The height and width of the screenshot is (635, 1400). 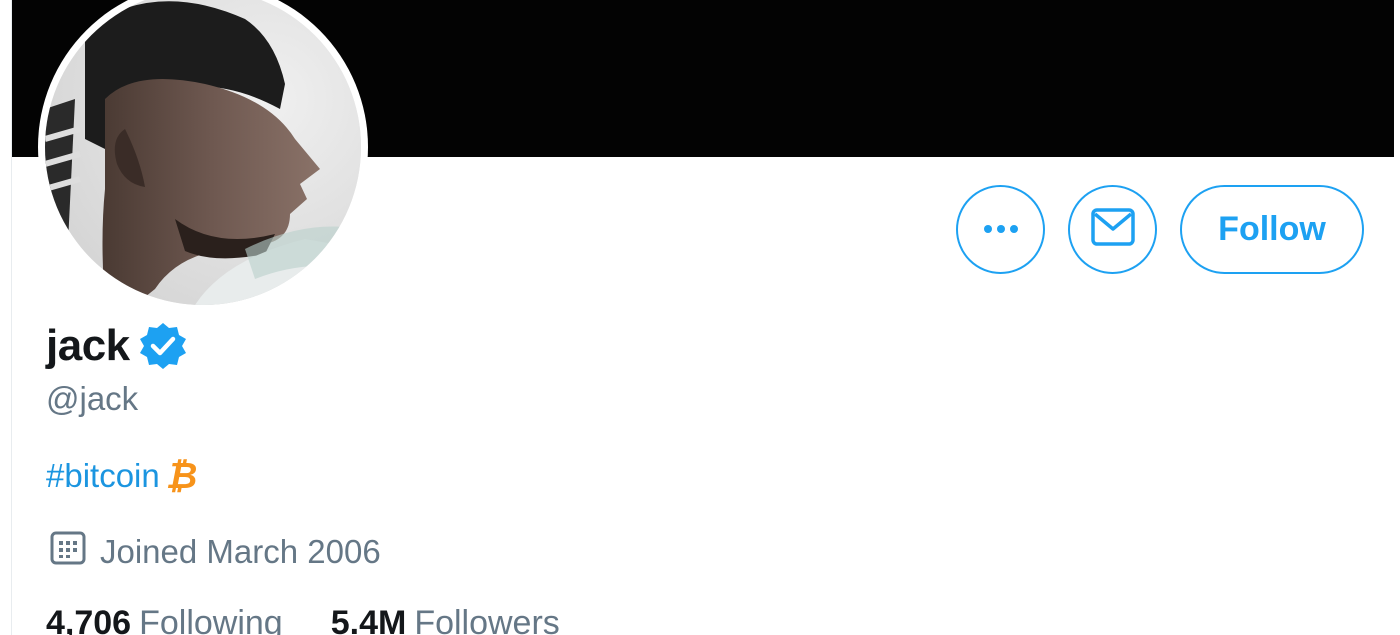 I want to click on avatar-image, so click(x=203, y=152).